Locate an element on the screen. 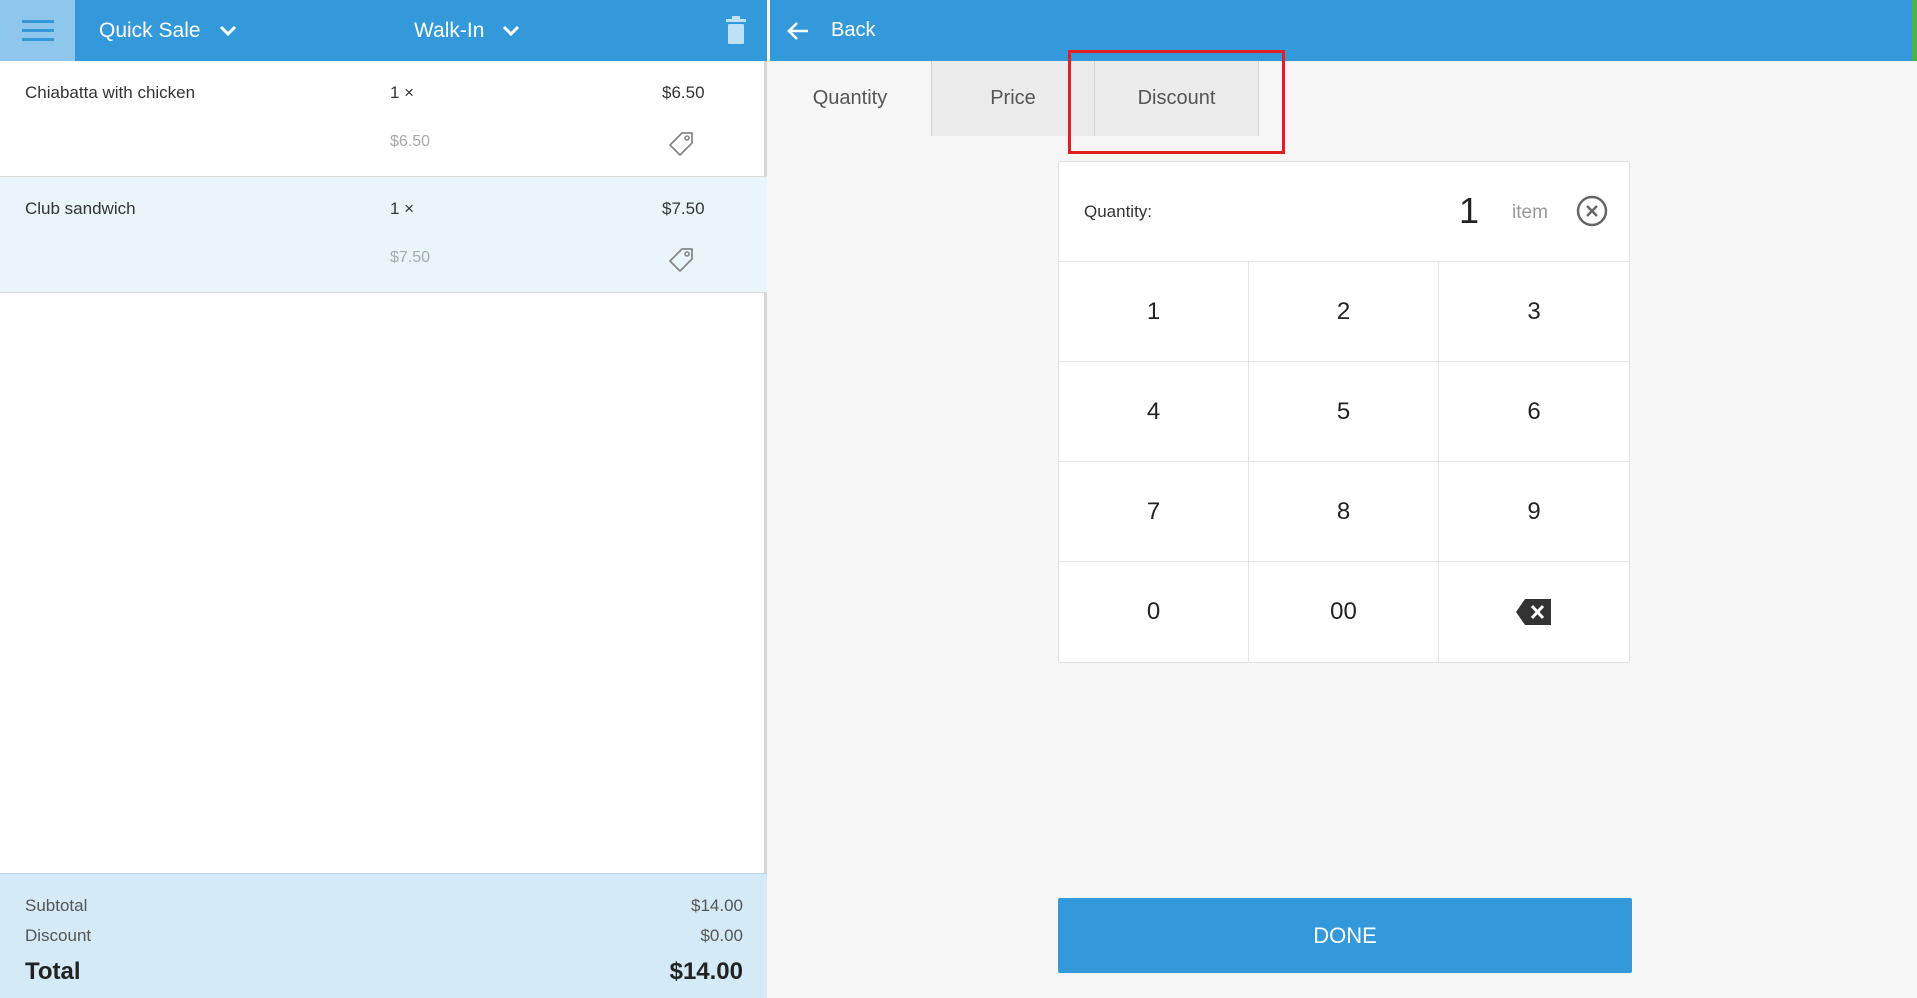 This screenshot has height=998, width=1917. quantity-display: Quantity: 1 item is located at coordinates (1344, 212).